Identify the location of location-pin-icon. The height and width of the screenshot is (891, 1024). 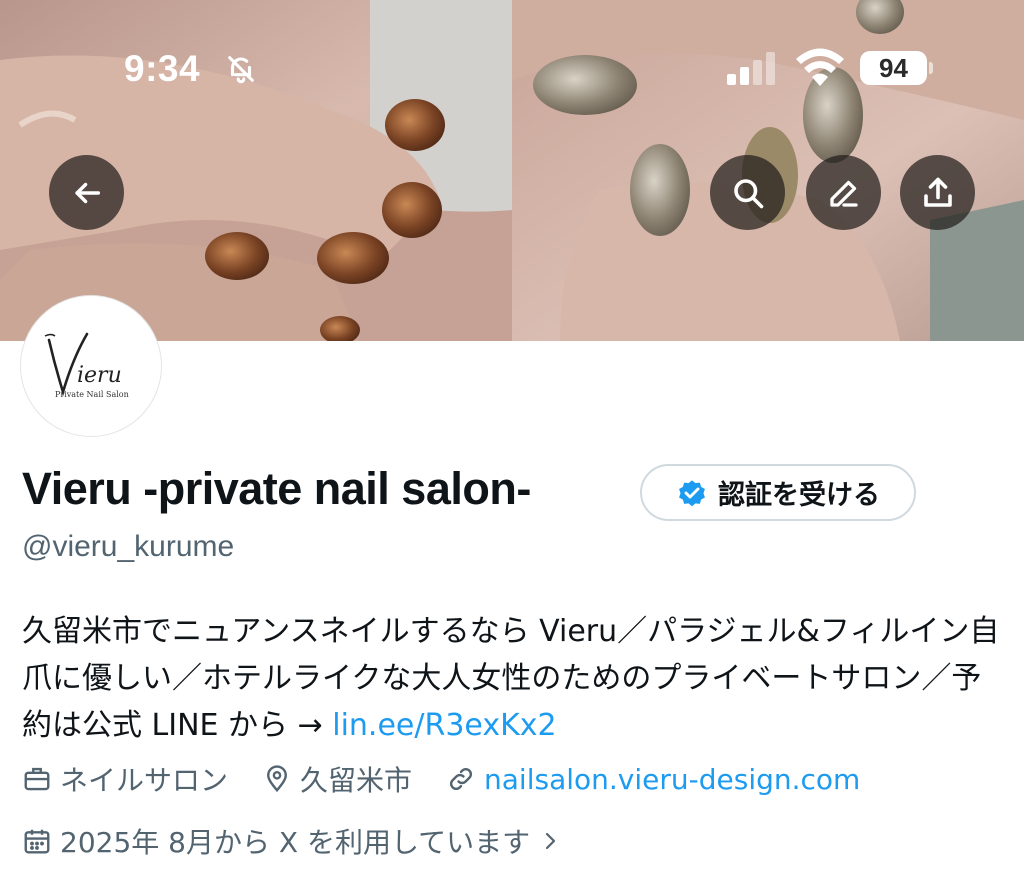
(277, 779).